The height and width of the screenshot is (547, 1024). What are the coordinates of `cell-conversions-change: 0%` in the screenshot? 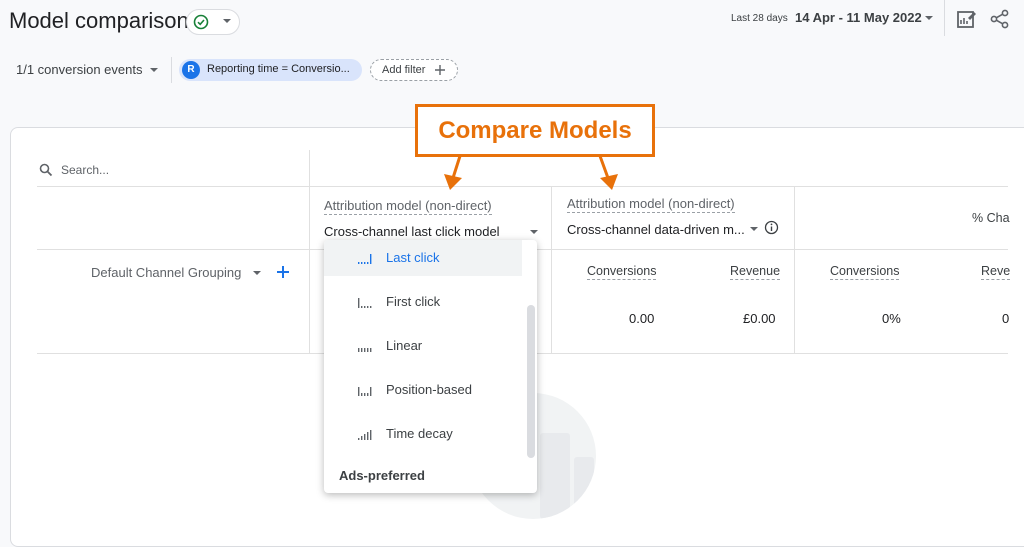 It's located at (891, 318).